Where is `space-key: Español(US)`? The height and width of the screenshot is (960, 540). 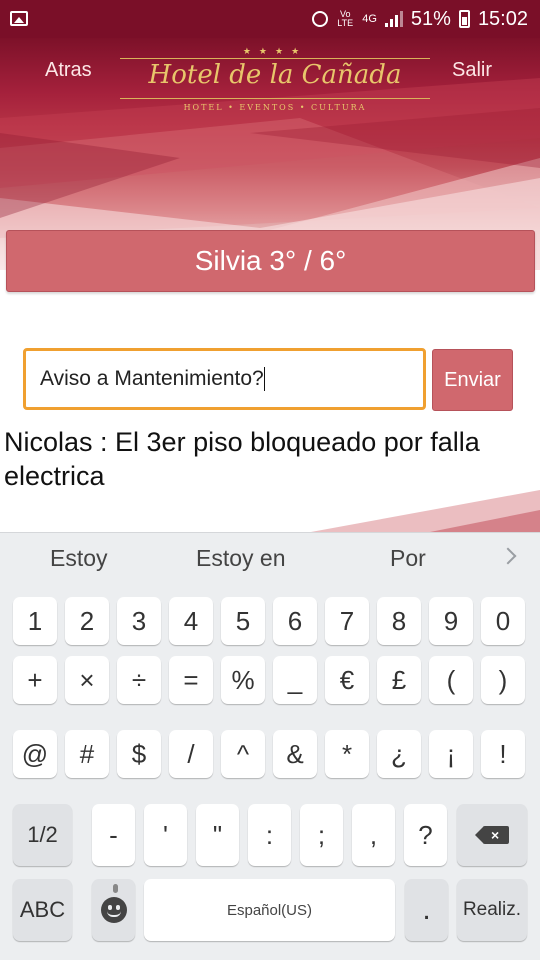 space-key: Español(US) is located at coordinates (269, 910).